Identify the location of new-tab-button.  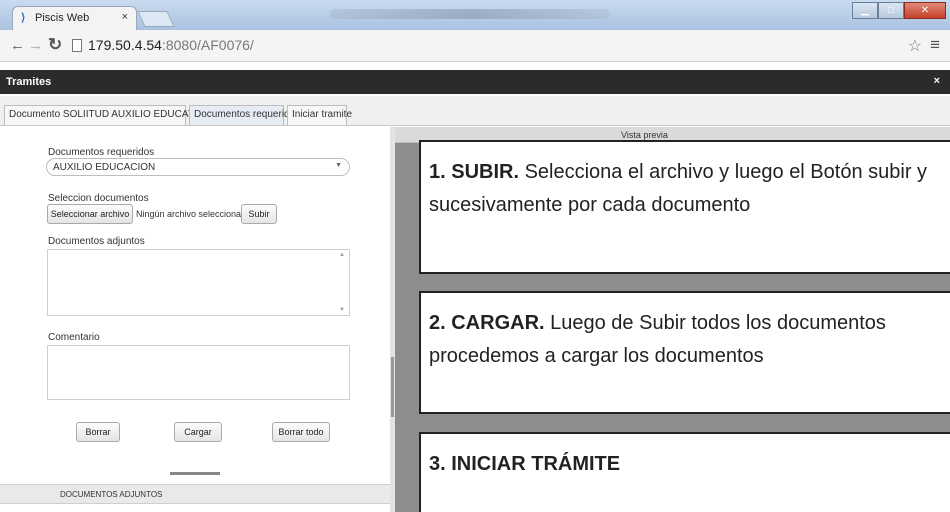
(156, 19).